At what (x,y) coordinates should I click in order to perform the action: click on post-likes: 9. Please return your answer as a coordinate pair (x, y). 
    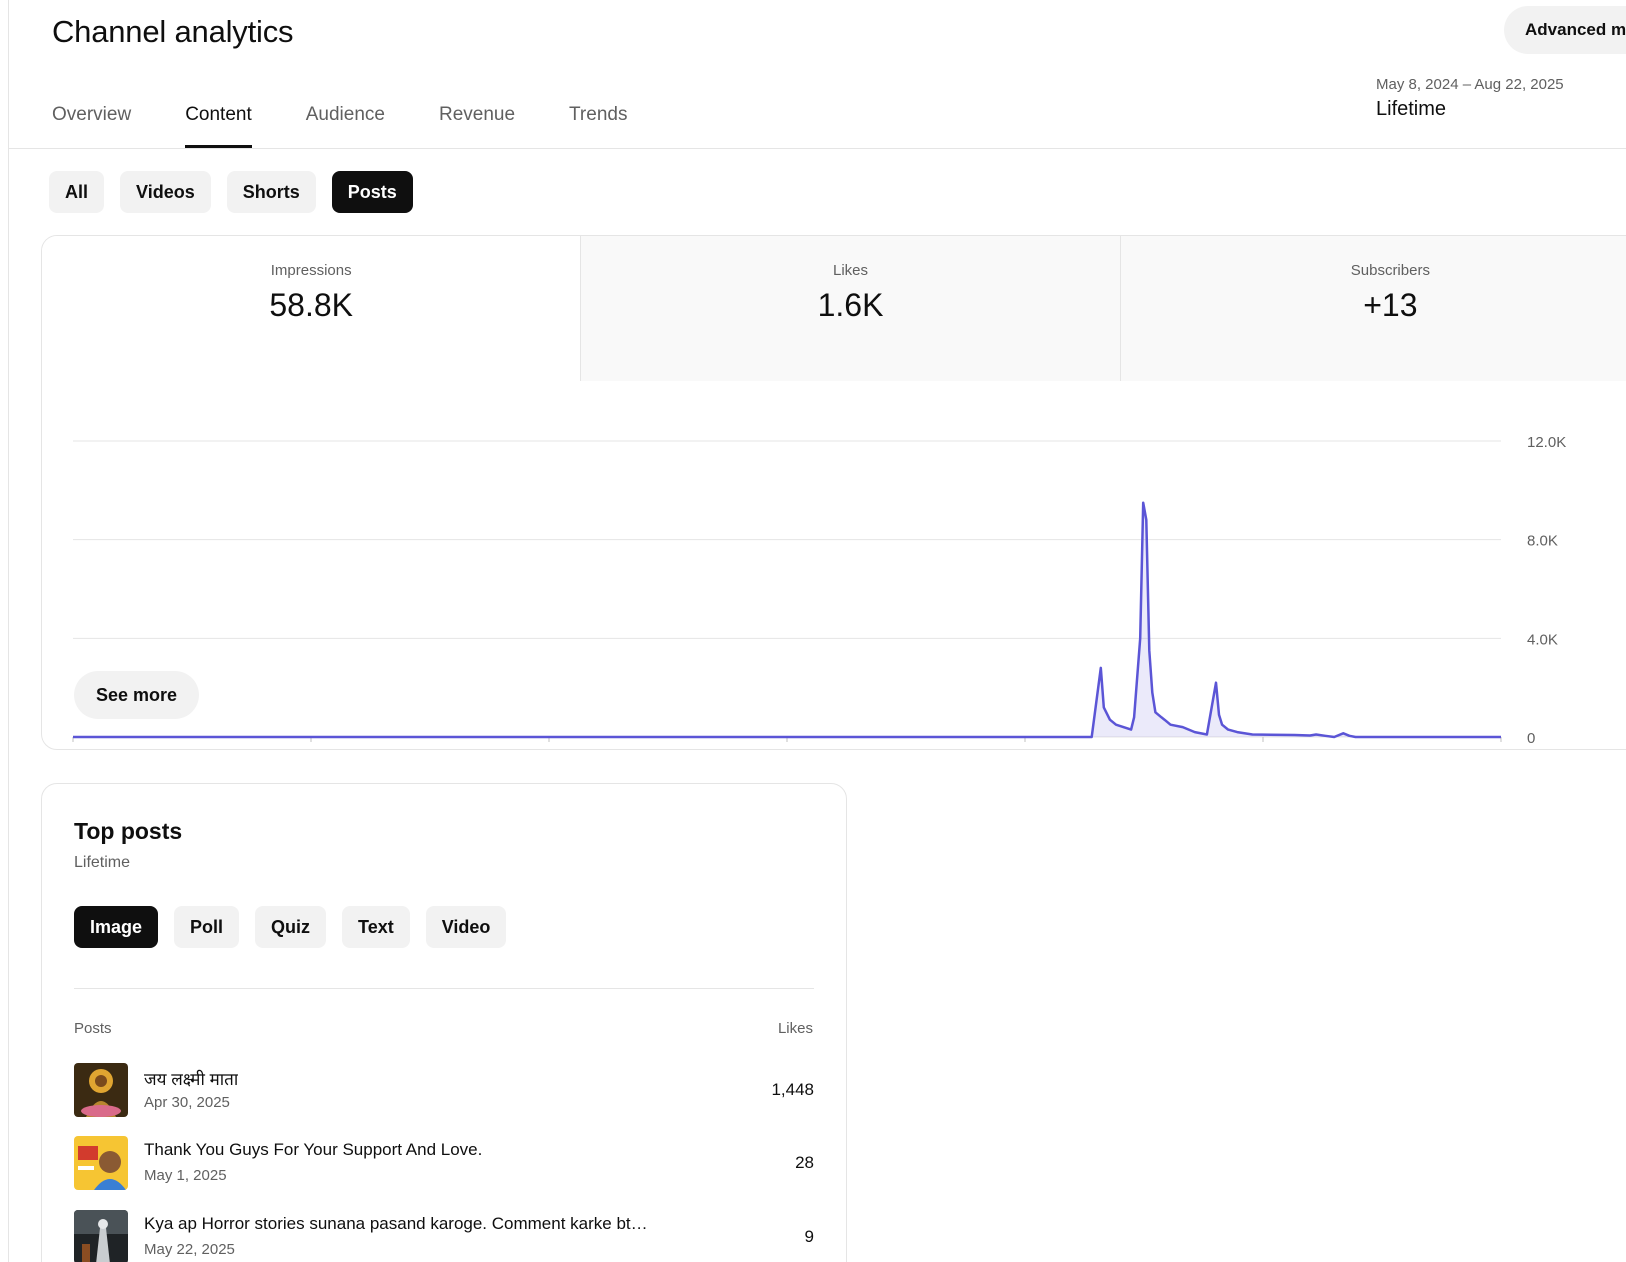
    Looking at the image, I should click on (809, 1236).